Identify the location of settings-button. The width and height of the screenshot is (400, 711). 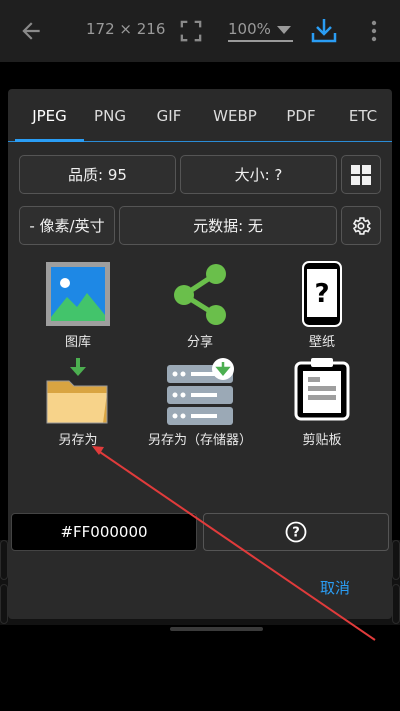
(361, 225).